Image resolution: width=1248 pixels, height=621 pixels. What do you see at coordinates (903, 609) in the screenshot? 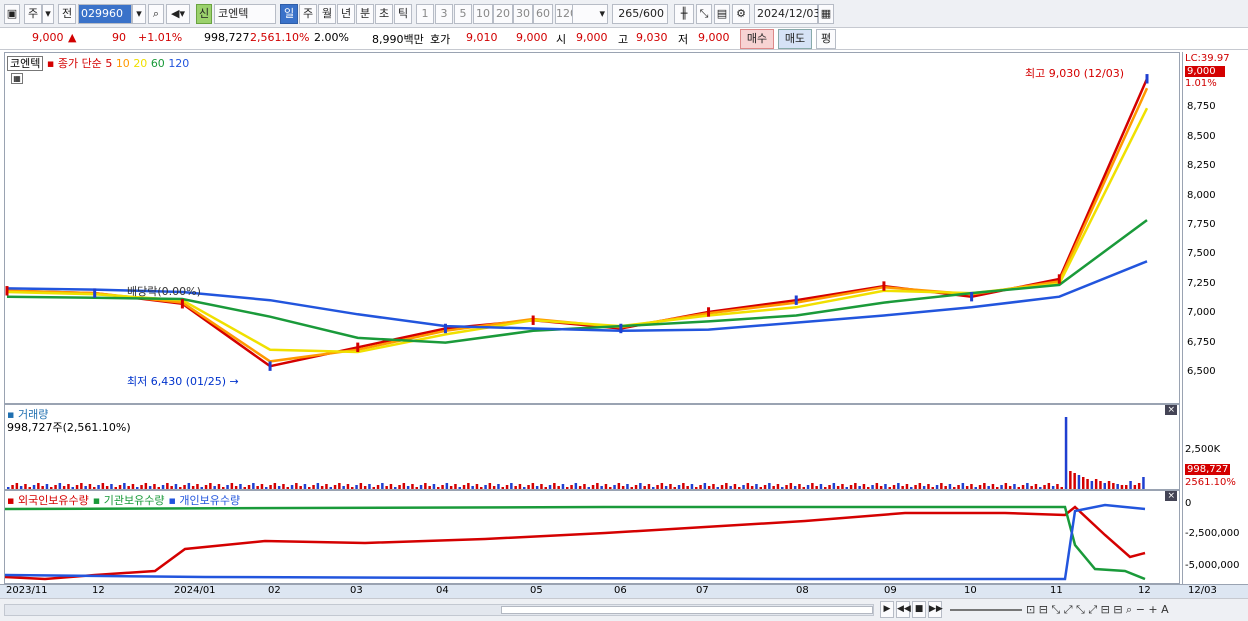
I see `rewind-icon: ◀◀` at bounding box center [903, 609].